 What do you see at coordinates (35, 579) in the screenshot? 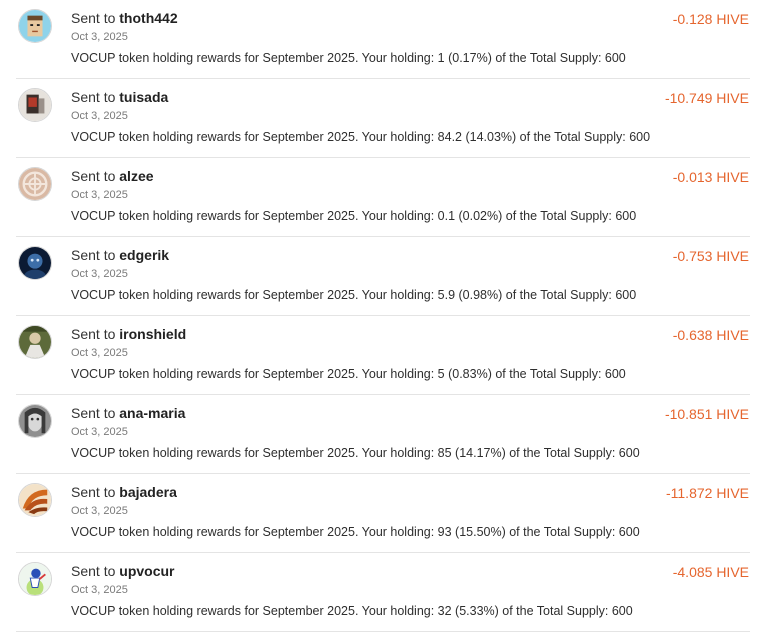
I see `mascot-avatar-icon` at bounding box center [35, 579].